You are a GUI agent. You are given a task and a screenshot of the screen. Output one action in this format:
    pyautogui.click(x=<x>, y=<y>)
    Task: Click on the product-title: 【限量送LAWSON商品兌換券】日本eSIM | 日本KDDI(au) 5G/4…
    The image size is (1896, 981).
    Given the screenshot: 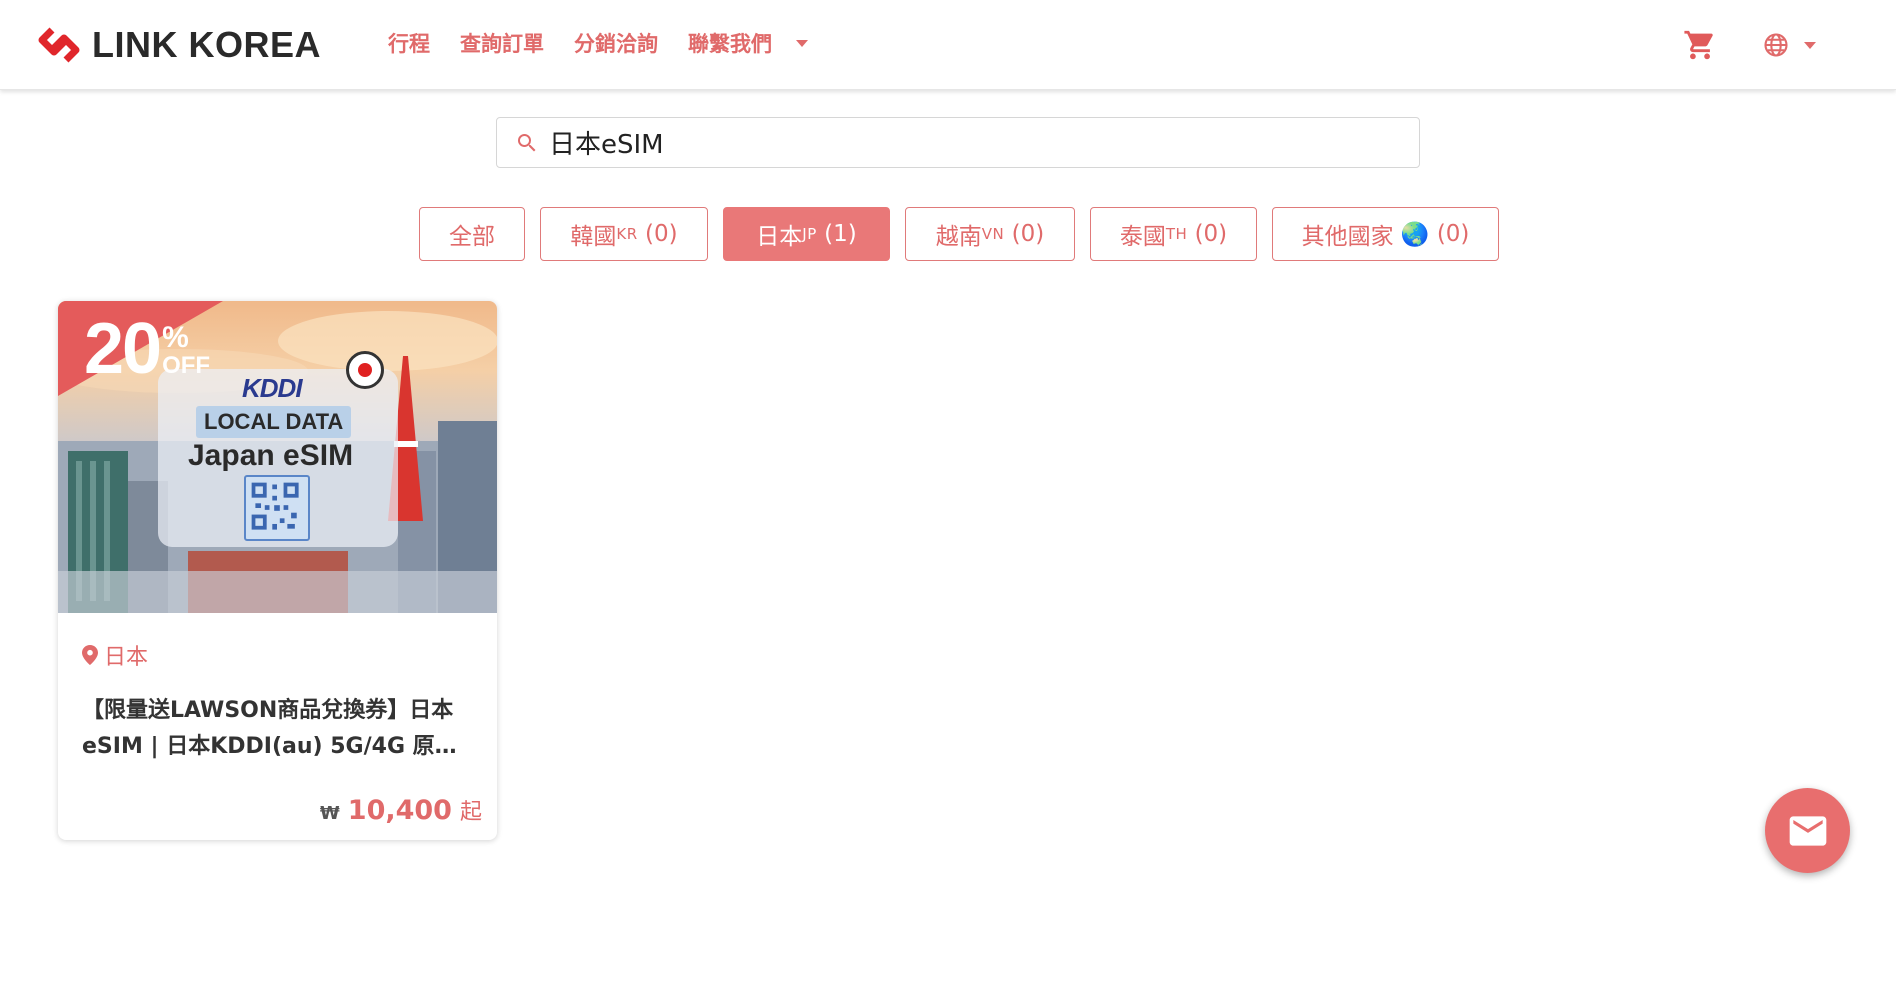 What is the action you would take?
    pyautogui.click(x=277, y=729)
    